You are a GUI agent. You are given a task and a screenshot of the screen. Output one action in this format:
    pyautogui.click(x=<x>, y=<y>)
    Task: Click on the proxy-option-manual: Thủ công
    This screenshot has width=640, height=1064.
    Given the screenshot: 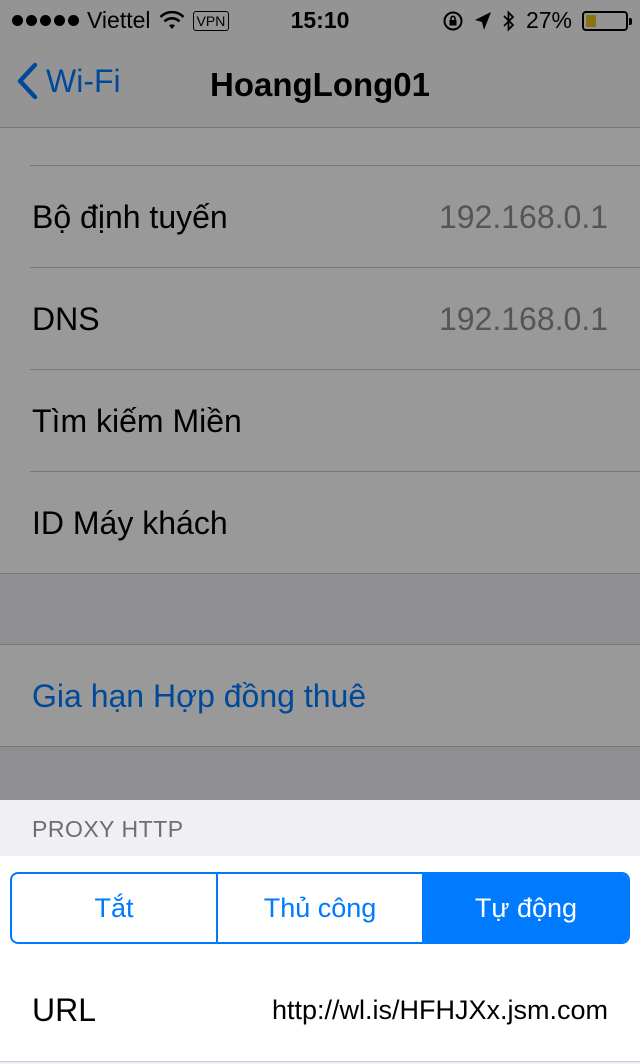 What is the action you would take?
    pyautogui.click(x=319, y=908)
    